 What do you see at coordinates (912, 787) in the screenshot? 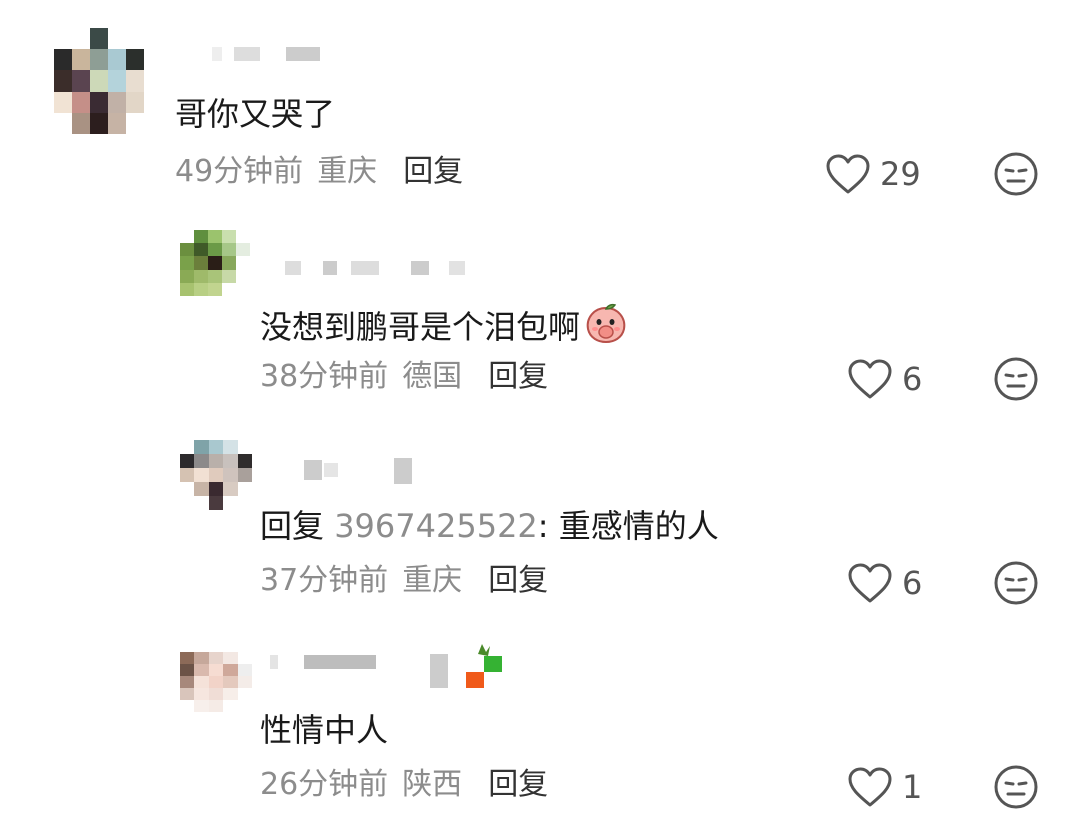
I see `like-count: 1` at bounding box center [912, 787].